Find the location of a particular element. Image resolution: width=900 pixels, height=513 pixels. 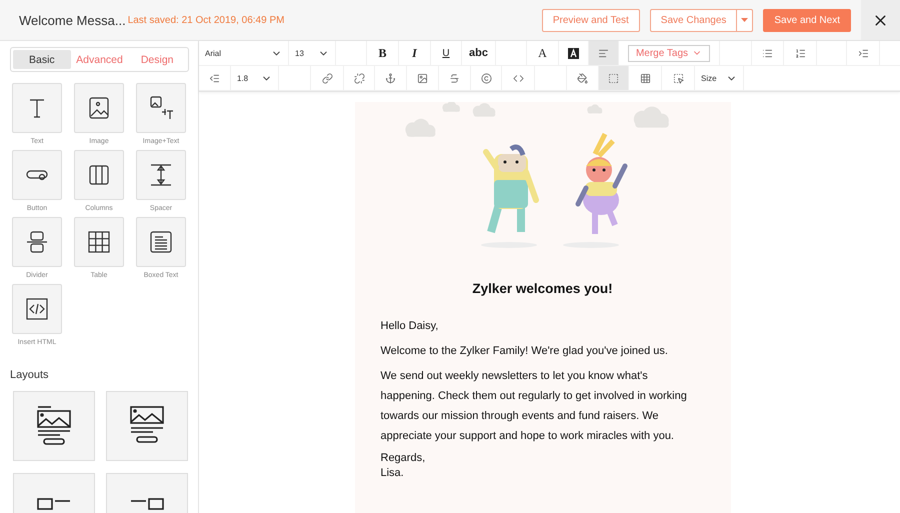

highlight-letter-icon is located at coordinates (573, 53).